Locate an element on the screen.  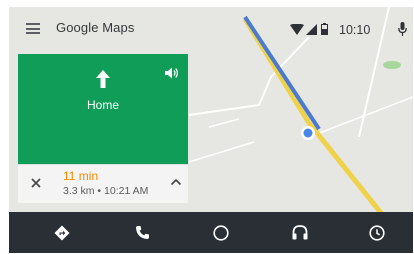
arrow-up-icon is located at coordinates (103, 79).